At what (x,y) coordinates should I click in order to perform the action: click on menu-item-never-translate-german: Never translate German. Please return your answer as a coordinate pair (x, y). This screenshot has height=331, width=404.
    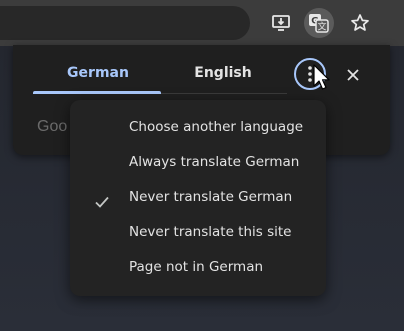
    Looking at the image, I should click on (198, 197).